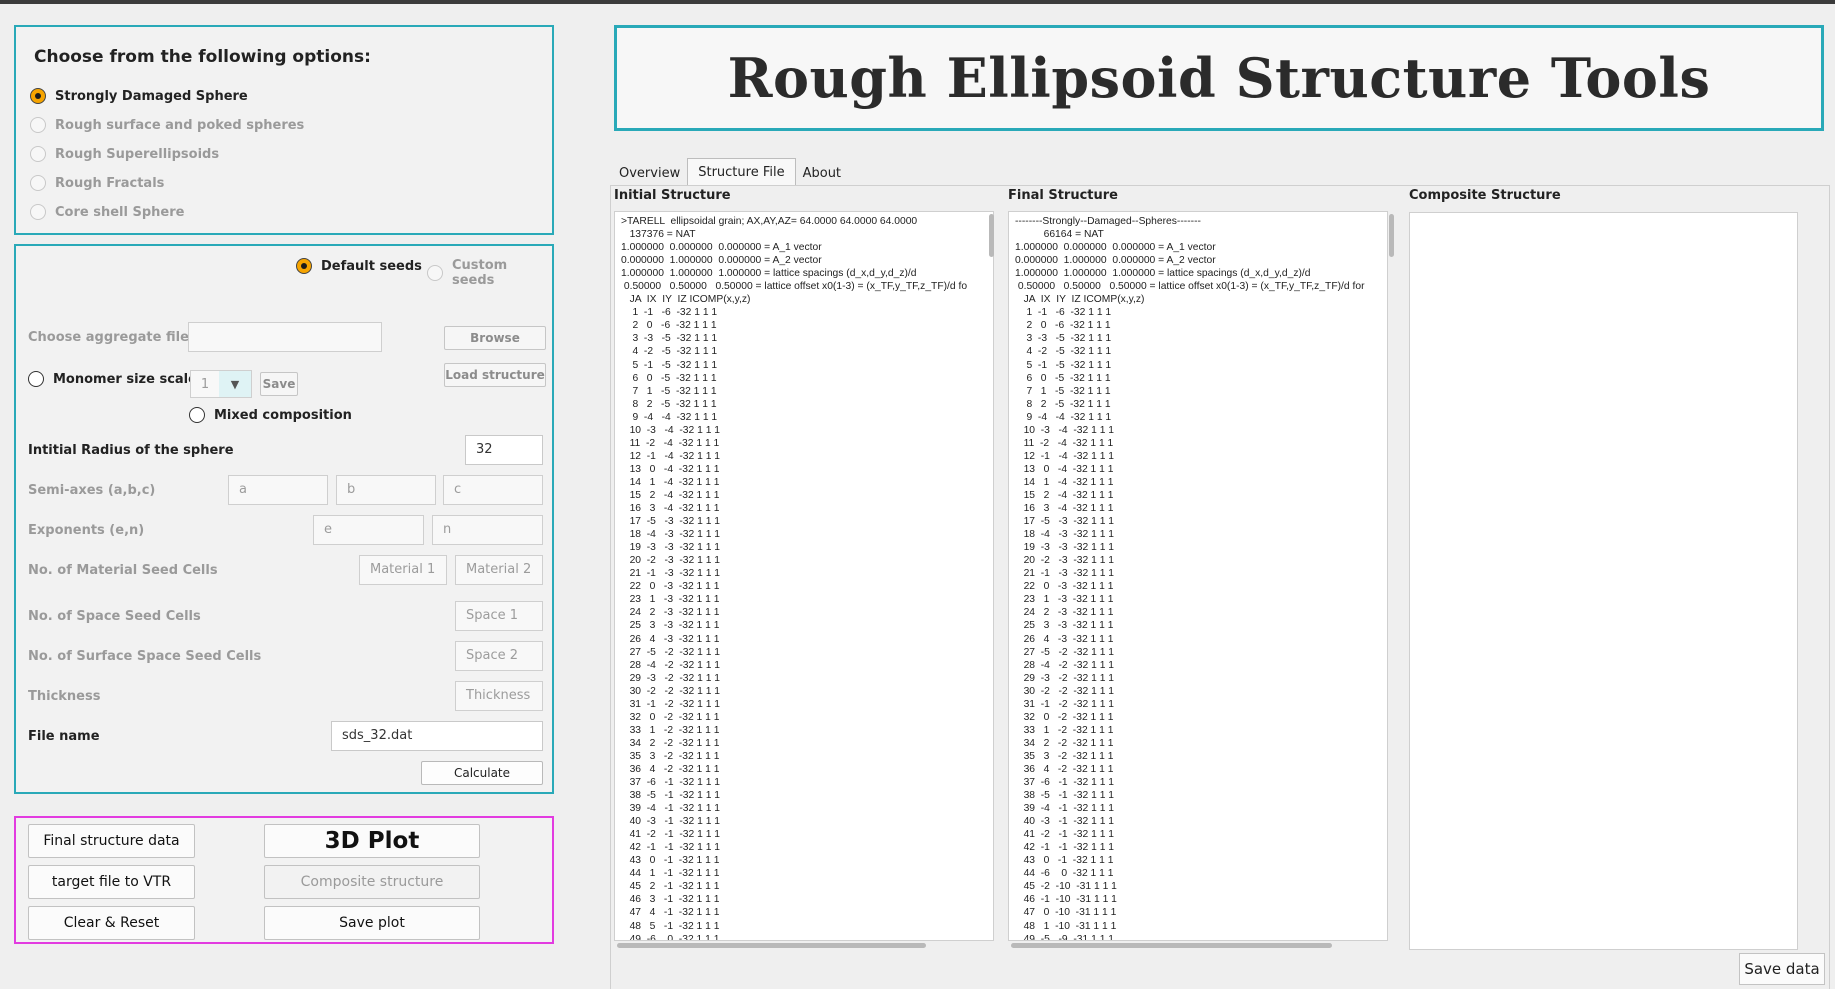 Image resolution: width=1835 pixels, height=989 pixels. What do you see at coordinates (279, 384) in the screenshot?
I see `monomer-save-button: Save` at bounding box center [279, 384].